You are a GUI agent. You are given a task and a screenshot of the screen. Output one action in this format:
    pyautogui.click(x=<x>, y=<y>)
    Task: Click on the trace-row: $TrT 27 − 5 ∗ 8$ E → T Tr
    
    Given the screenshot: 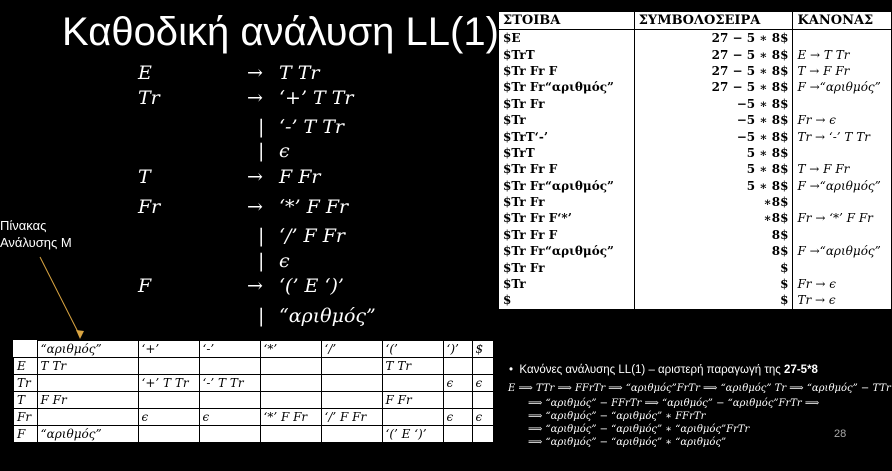 What is the action you would take?
    pyautogui.click(x=695, y=54)
    